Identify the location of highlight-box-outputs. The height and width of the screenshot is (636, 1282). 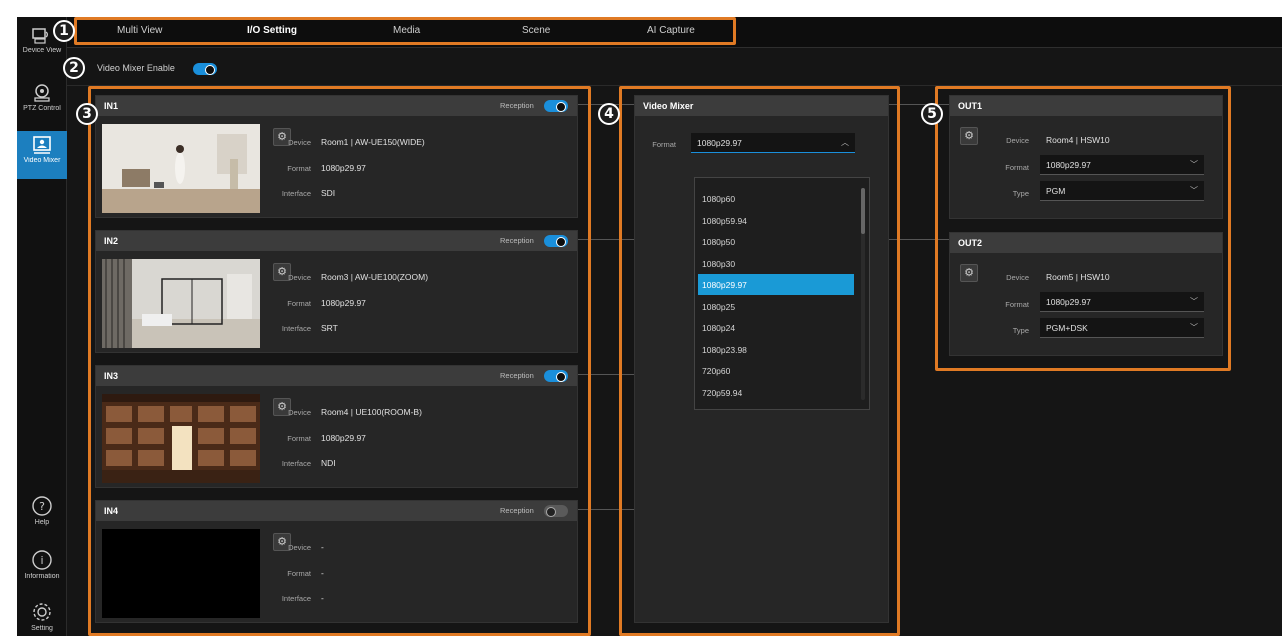
(1083, 228).